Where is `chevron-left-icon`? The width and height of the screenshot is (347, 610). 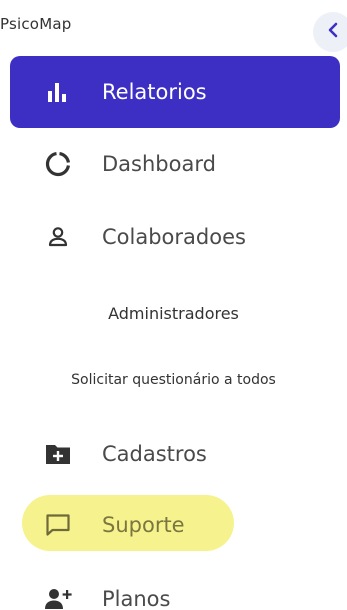
chevron-left-icon is located at coordinates (333, 32).